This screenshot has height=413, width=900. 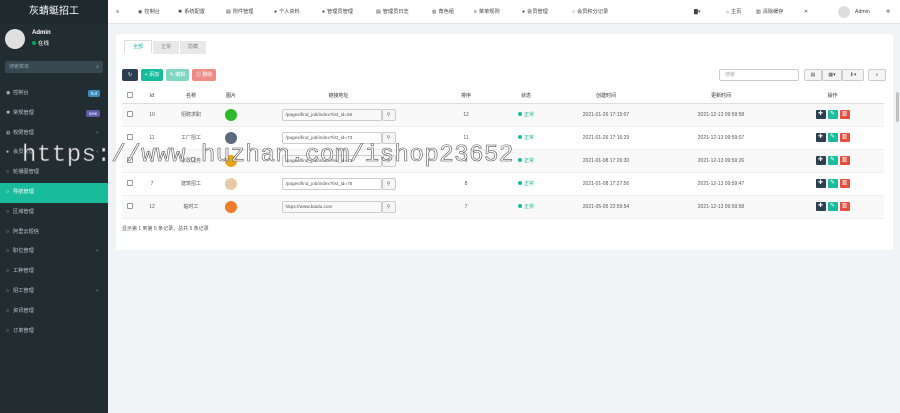 What do you see at coordinates (466, 96) in the screenshot?
I see `col-sort: 排序` at bounding box center [466, 96].